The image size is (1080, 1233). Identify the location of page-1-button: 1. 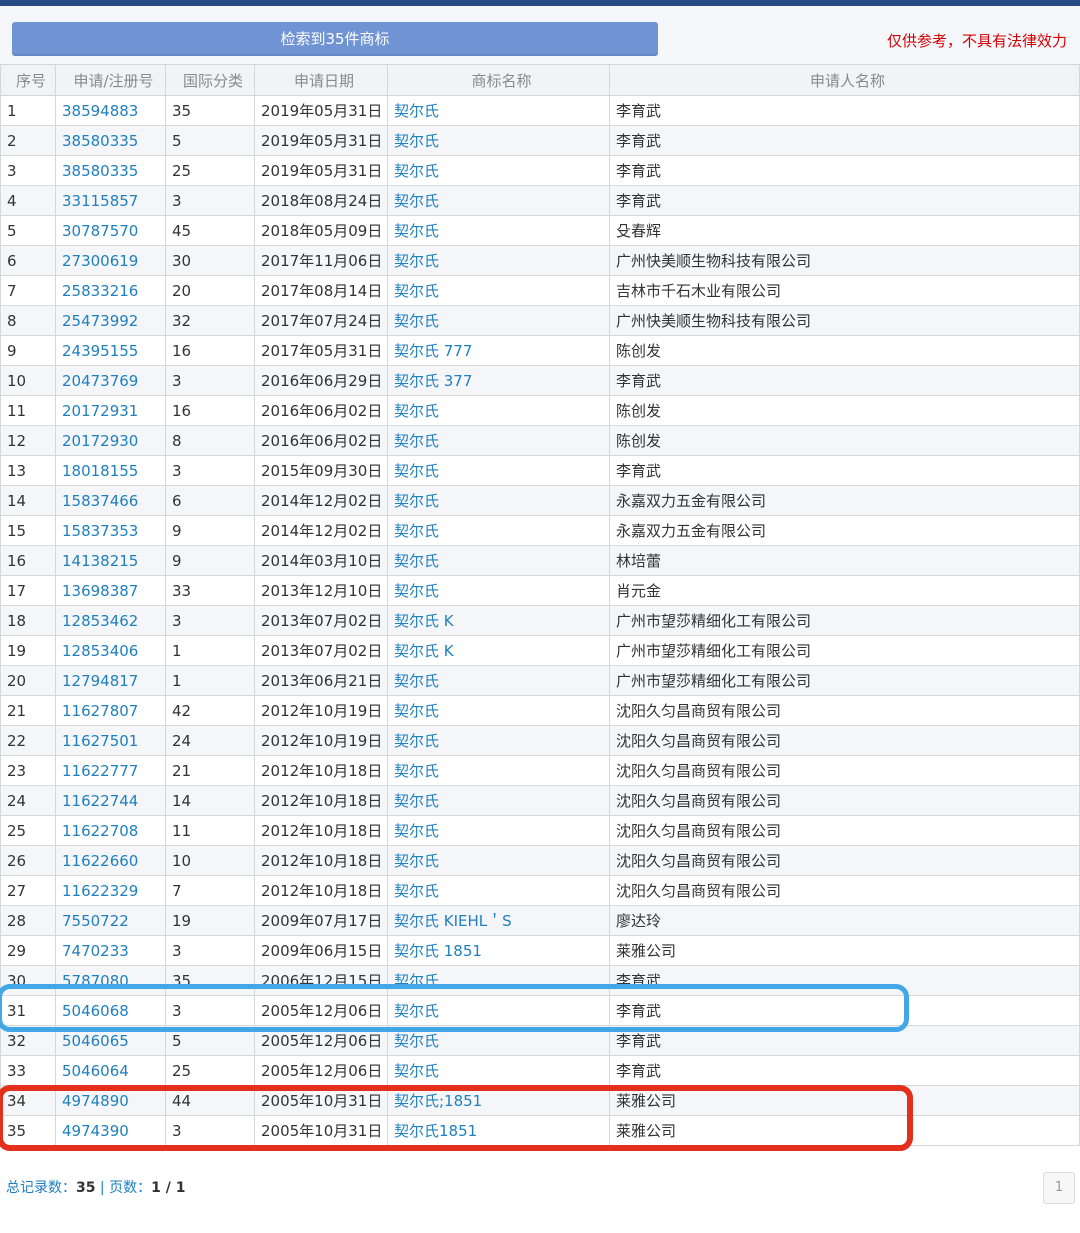
(1059, 1188).